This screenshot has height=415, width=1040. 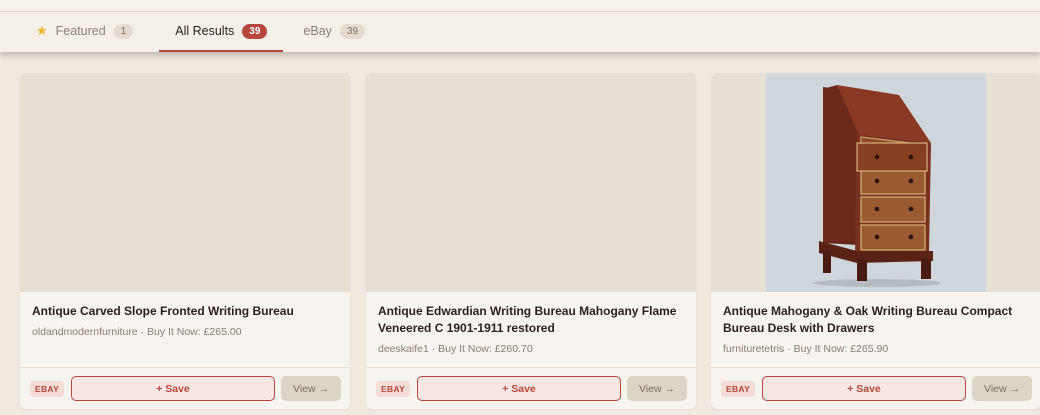 I want to click on tab-ebay: eBay 39, so click(x=334, y=32).